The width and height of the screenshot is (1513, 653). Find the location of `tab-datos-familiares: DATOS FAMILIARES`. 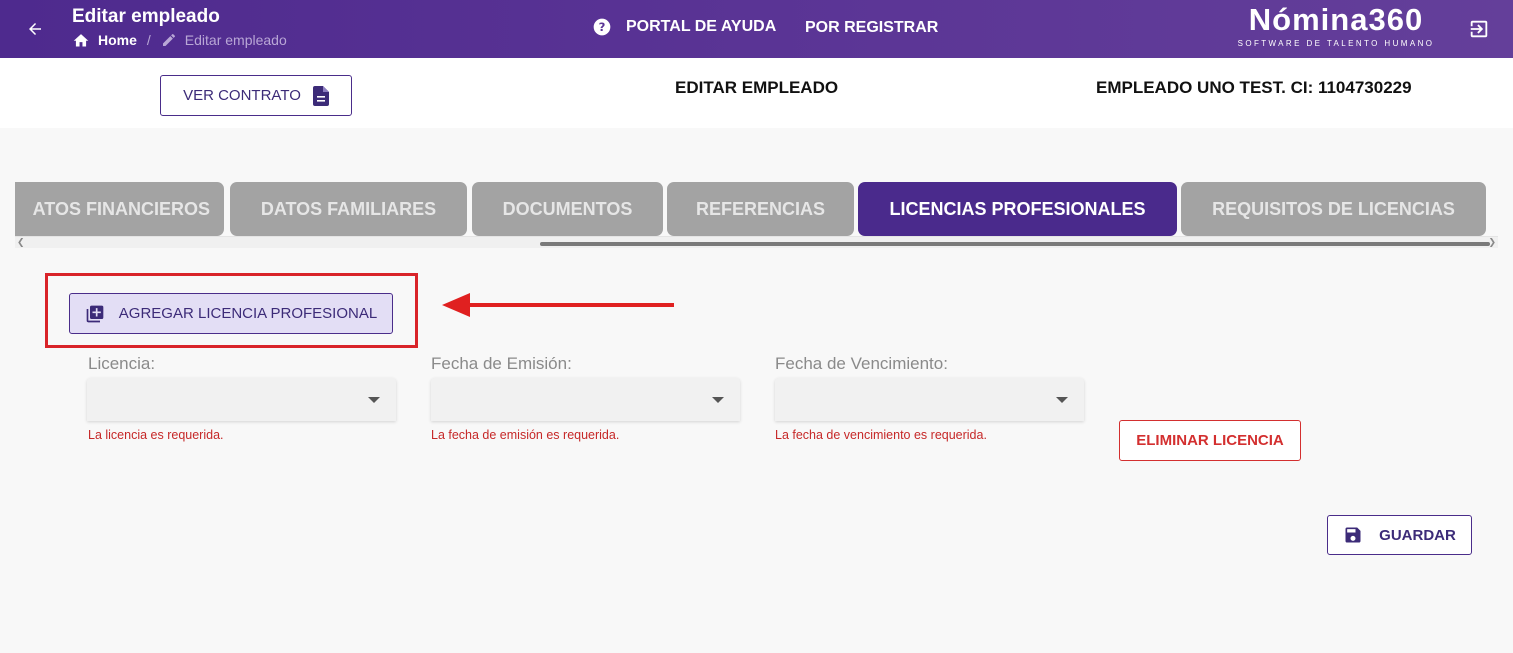

tab-datos-familiares: DATOS FAMILIARES is located at coordinates (348, 209).